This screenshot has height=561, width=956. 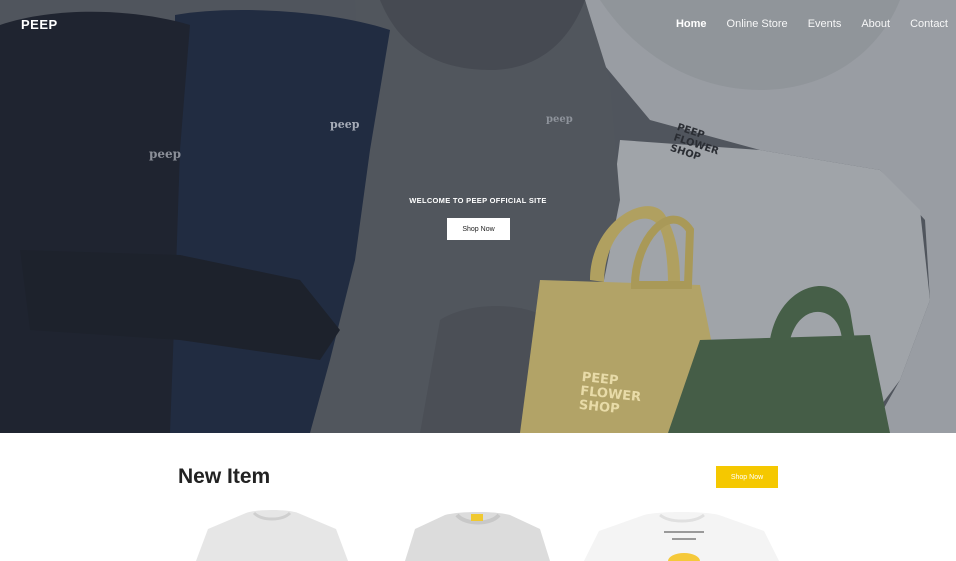 What do you see at coordinates (875, 24) in the screenshot?
I see `nav-about: About` at bounding box center [875, 24].